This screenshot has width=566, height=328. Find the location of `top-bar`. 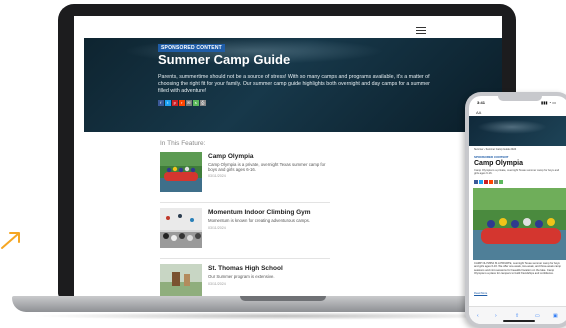

top-bar is located at coordinates (288, 27).